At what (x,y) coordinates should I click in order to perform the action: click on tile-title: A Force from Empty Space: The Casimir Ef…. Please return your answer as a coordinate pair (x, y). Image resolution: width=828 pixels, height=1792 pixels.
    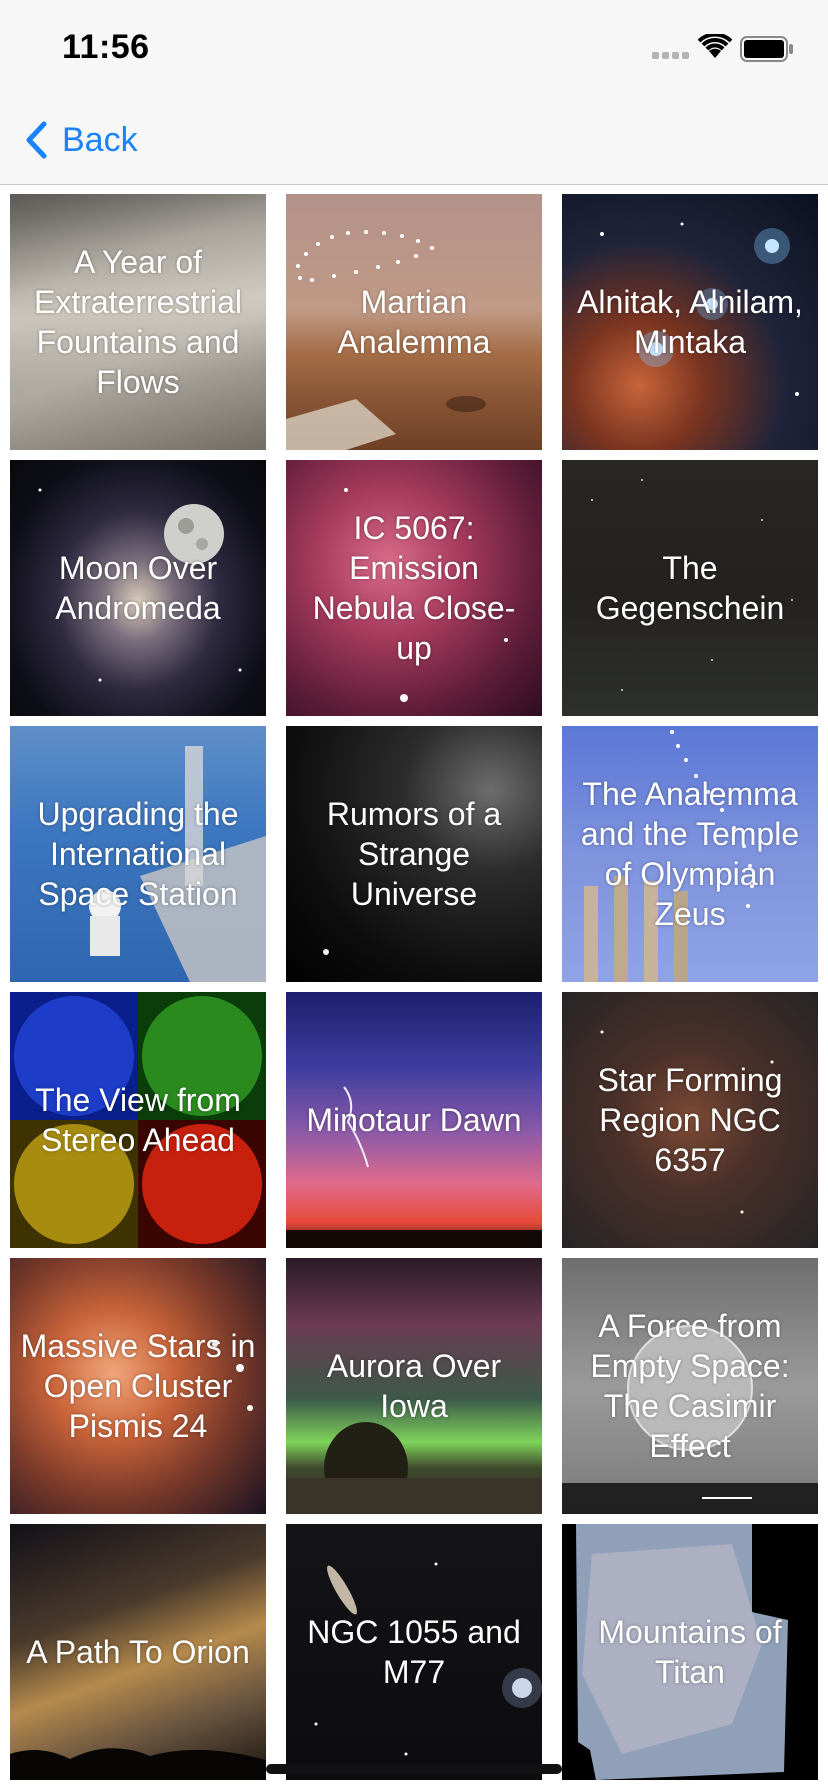
    Looking at the image, I should click on (690, 1386).